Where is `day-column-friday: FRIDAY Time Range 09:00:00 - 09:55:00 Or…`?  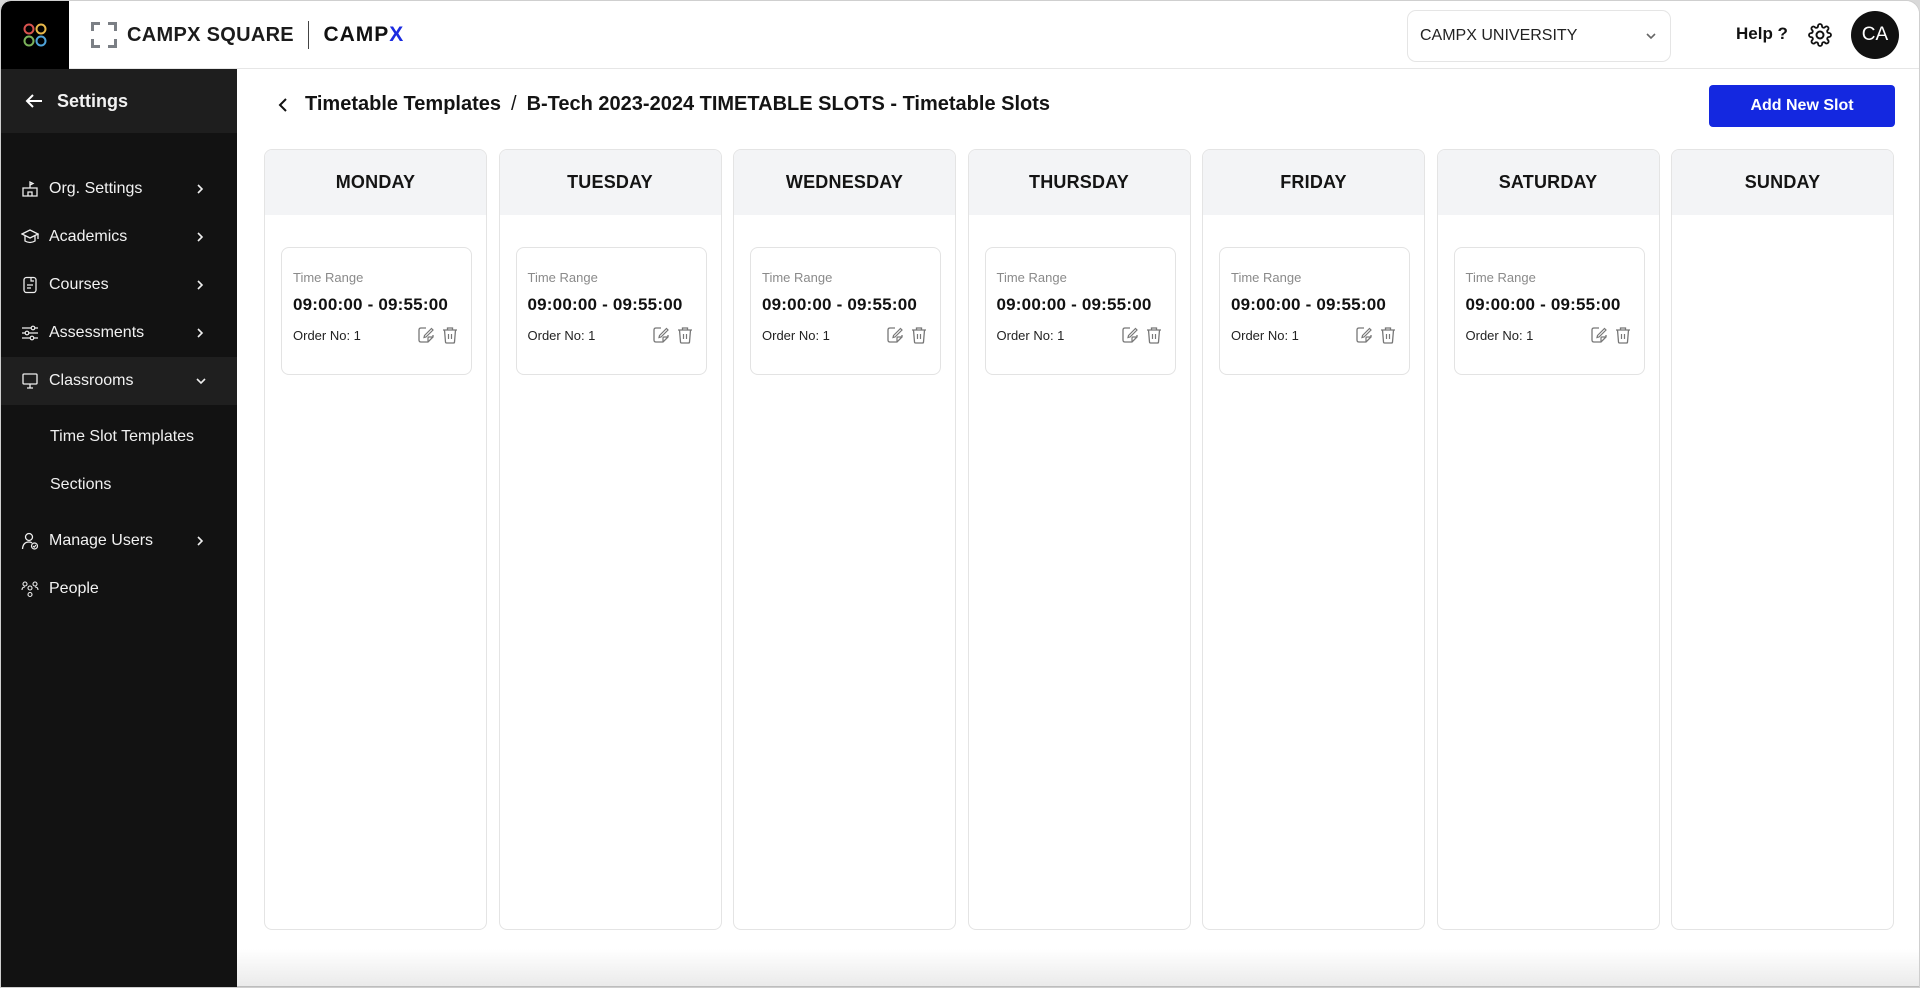 day-column-friday: FRIDAY Time Range 09:00:00 - 09:55:00 Or… is located at coordinates (1313, 539).